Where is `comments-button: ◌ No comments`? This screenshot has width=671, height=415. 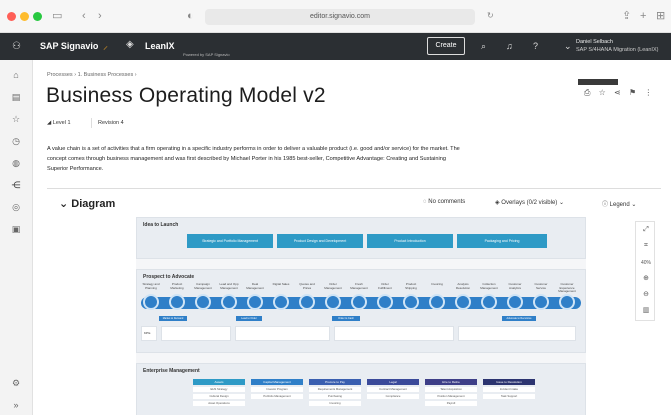
comments-button: ◌ No comments is located at coordinates (444, 202).